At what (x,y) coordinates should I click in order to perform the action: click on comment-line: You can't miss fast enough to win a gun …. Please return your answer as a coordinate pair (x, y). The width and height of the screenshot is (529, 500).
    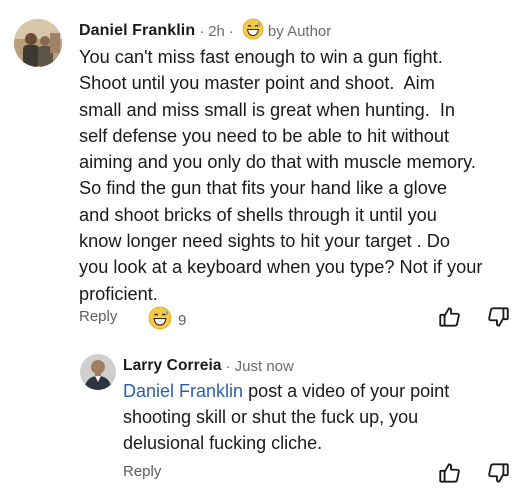
    Looking at the image, I should click on (261, 57).